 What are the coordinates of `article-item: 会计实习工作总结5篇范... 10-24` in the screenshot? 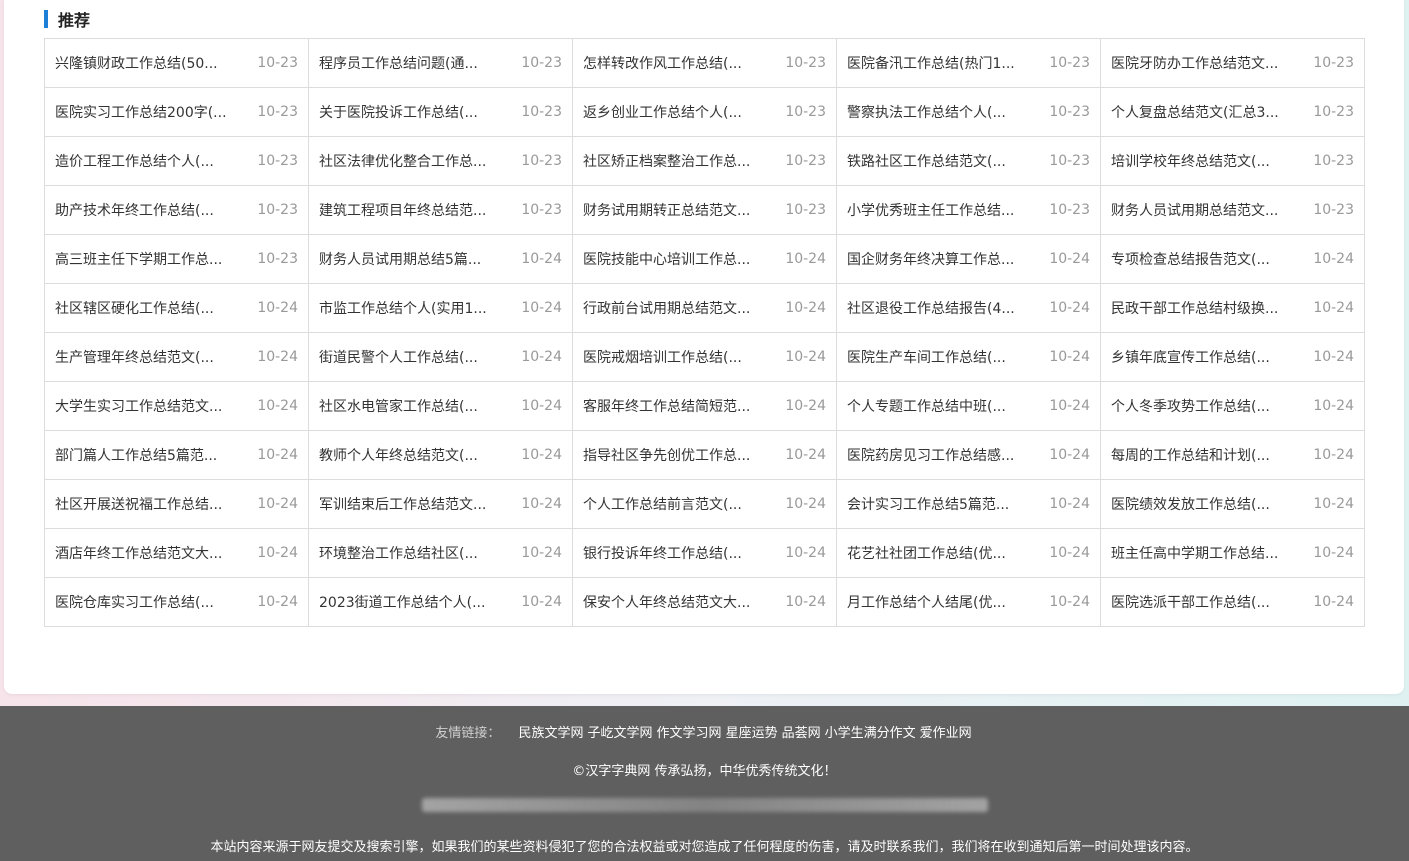 It's located at (969, 504).